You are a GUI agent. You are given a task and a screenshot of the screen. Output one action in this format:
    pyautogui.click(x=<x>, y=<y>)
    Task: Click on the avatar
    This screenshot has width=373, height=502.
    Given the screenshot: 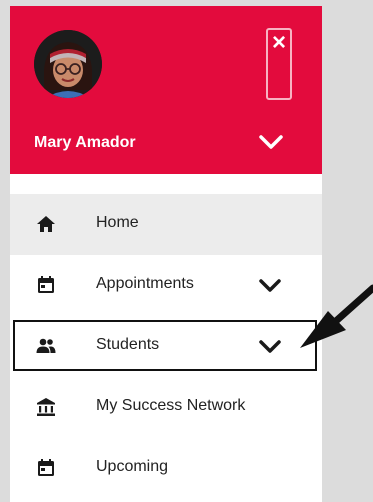 What is the action you would take?
    pyautogui.click(x=68, y=64)
    